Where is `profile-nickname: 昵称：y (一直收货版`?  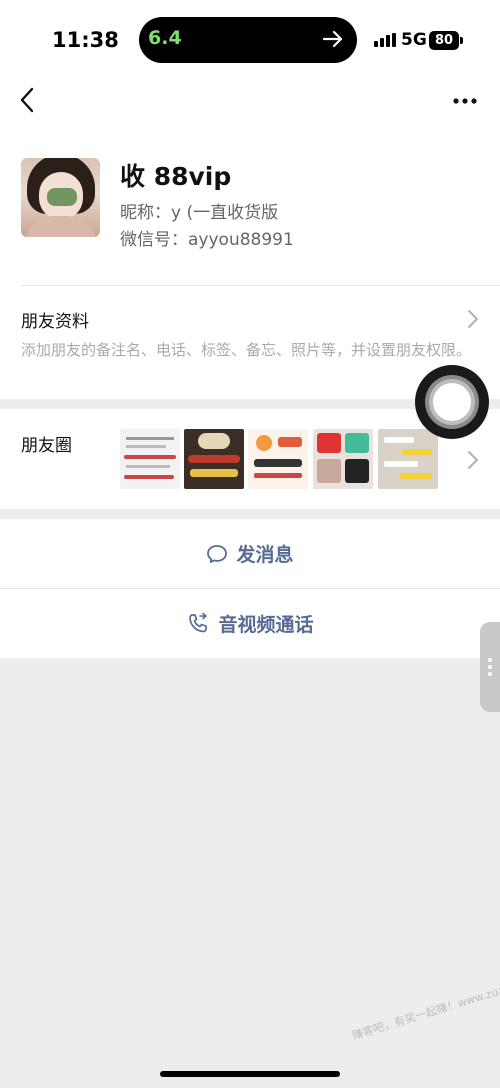
profile-nickname: 昵称：y (一直收货版 is located at coordinates (199, 213).